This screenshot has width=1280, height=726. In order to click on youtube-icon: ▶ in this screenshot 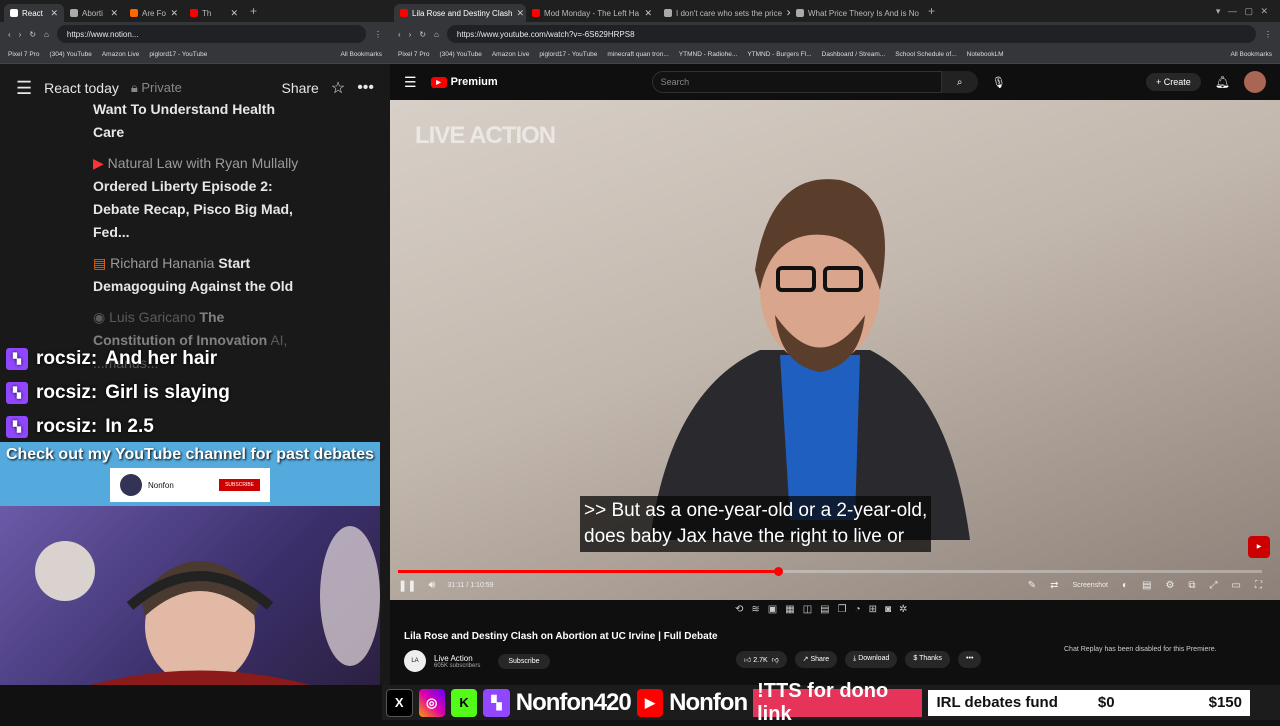, I will do `click(100, 163)`.